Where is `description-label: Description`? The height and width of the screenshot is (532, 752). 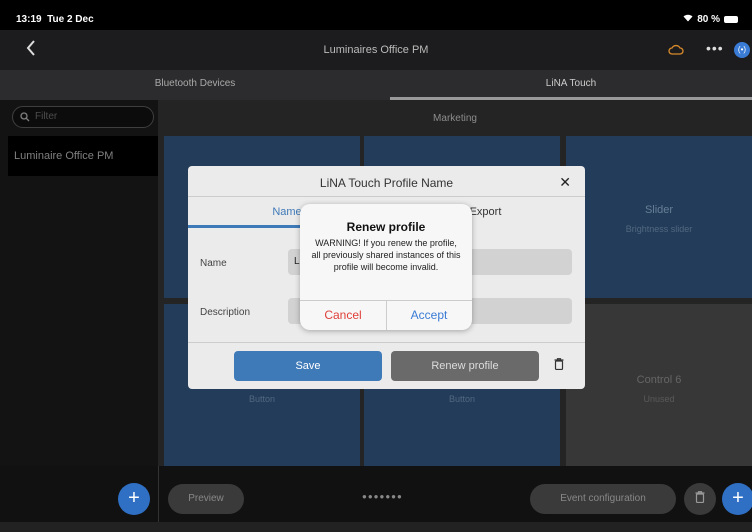
description-label: Description is located at coordinates (225, 312).